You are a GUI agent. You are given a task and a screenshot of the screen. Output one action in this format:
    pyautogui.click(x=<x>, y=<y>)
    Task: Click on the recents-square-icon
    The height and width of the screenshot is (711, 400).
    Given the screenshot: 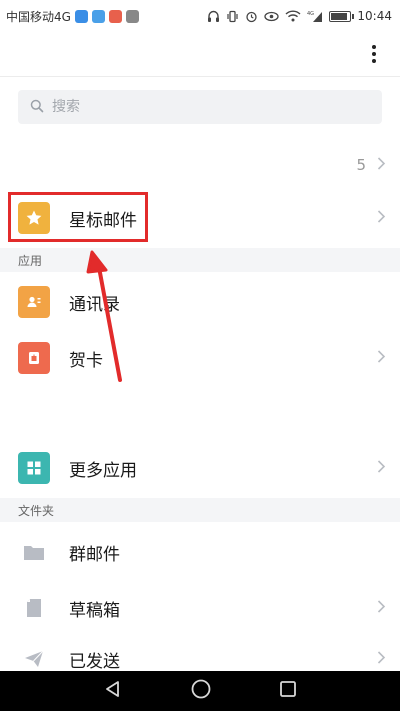 What is the action you would take?
    pyautogui.click(x=288, y=691)
    